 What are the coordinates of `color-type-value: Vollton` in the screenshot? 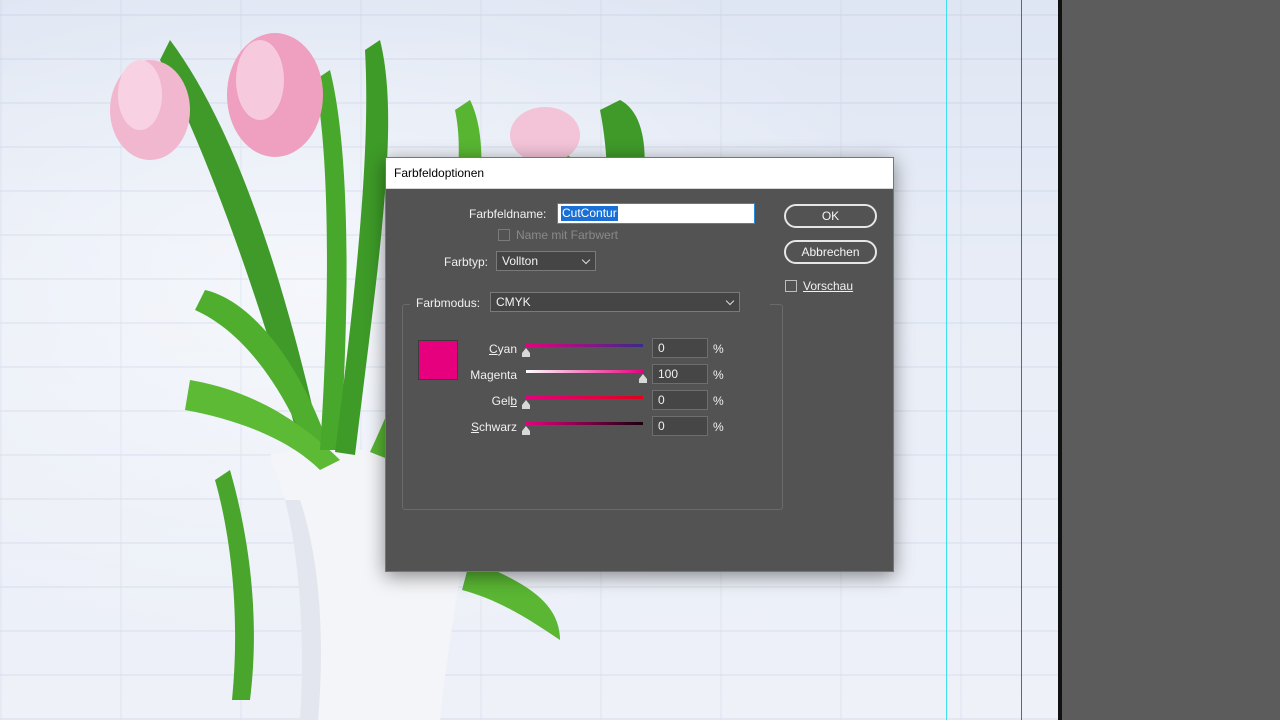 It's located at (520, 261).